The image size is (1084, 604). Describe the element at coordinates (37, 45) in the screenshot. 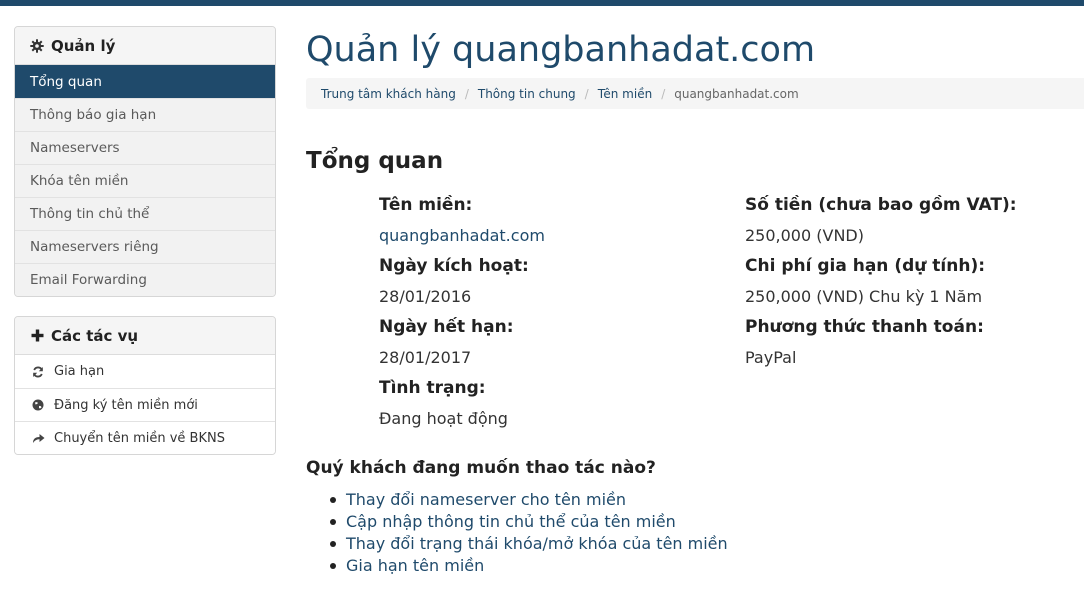

I see `gear-icon` at that location.